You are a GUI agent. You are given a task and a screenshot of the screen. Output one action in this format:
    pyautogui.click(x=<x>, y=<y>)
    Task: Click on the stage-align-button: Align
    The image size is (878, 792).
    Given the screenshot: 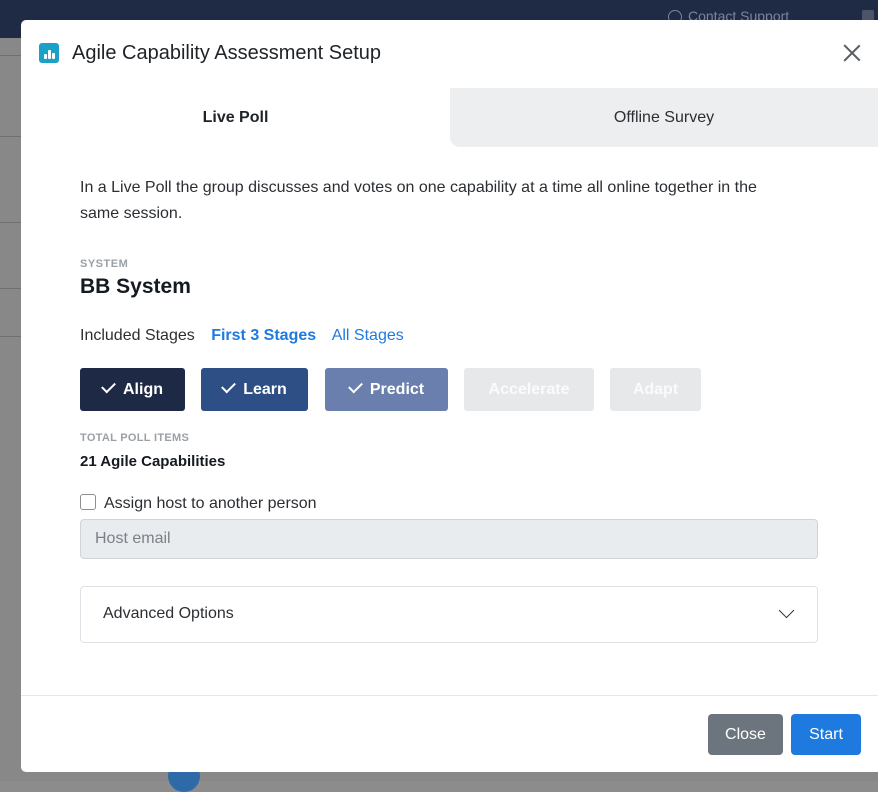 What is the action you would take?
    pyautogui.click(x=132, y=389)
    